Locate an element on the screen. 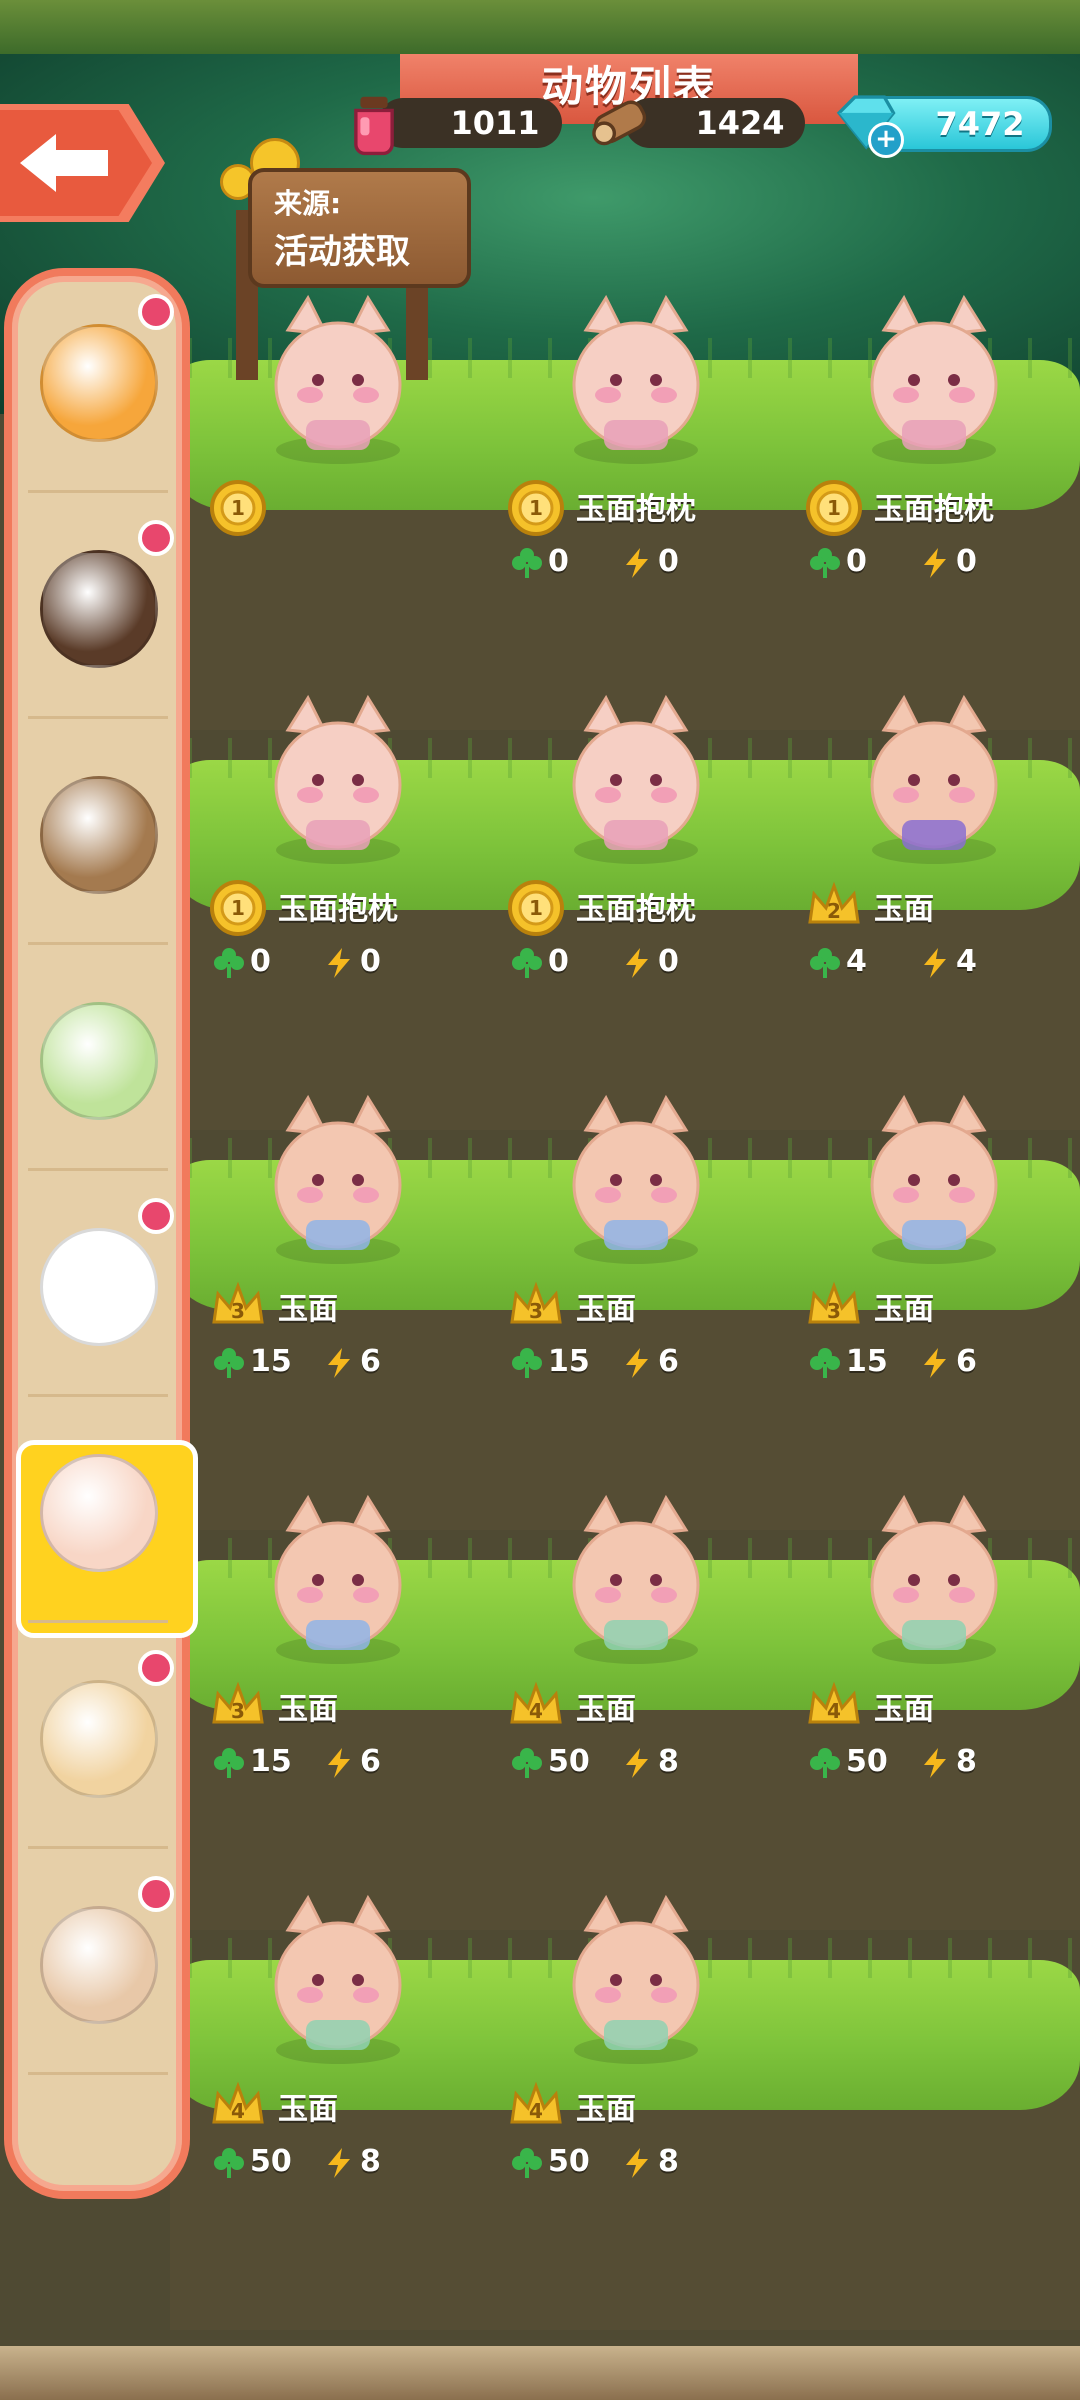  animal-card: 1 is located at coordinates (338, 440).